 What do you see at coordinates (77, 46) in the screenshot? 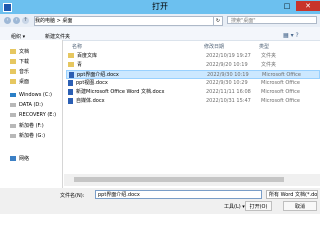
I see `column-name: 名称` at bounding box center [77, 46].